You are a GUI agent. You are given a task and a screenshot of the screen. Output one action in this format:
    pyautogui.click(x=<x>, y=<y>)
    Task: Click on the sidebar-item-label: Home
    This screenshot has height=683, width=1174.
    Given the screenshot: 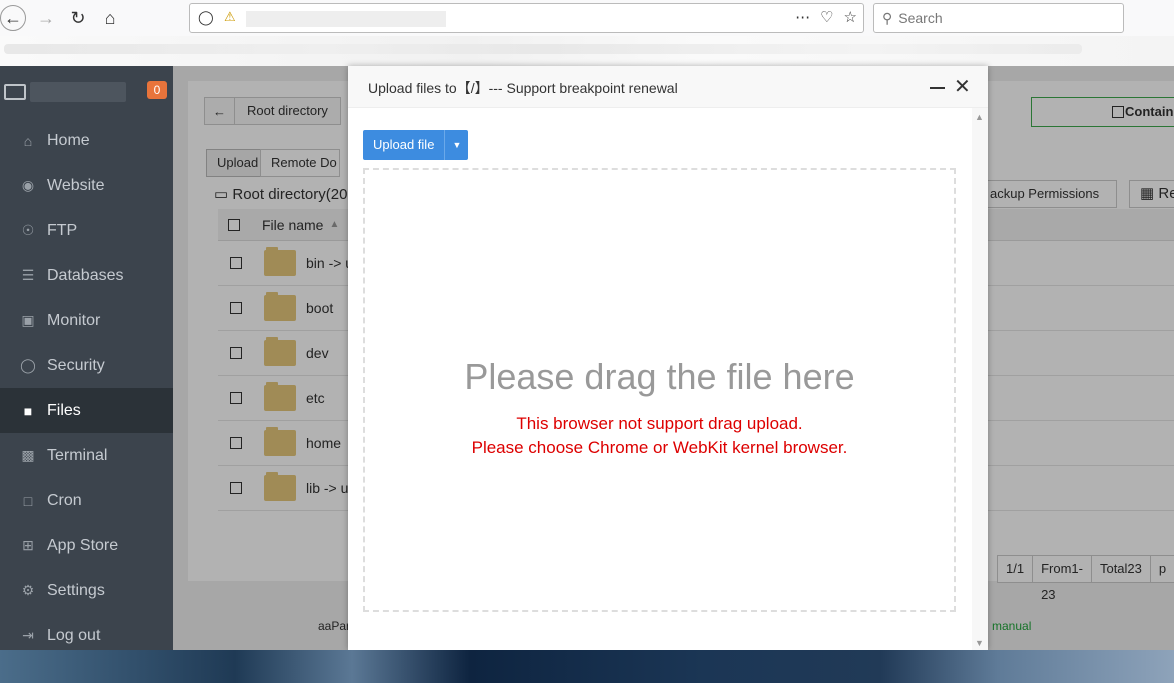 What is the action you would take?
    pyautogui.click(x=68, y=140)
    